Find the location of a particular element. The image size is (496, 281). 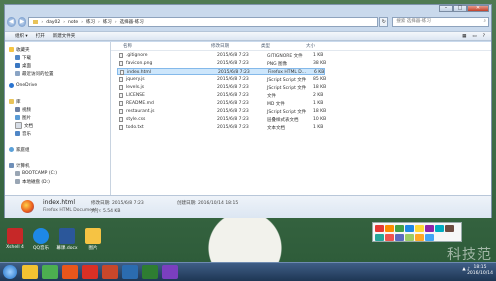

amber-tool-icon is located at coordinates (419, 237).